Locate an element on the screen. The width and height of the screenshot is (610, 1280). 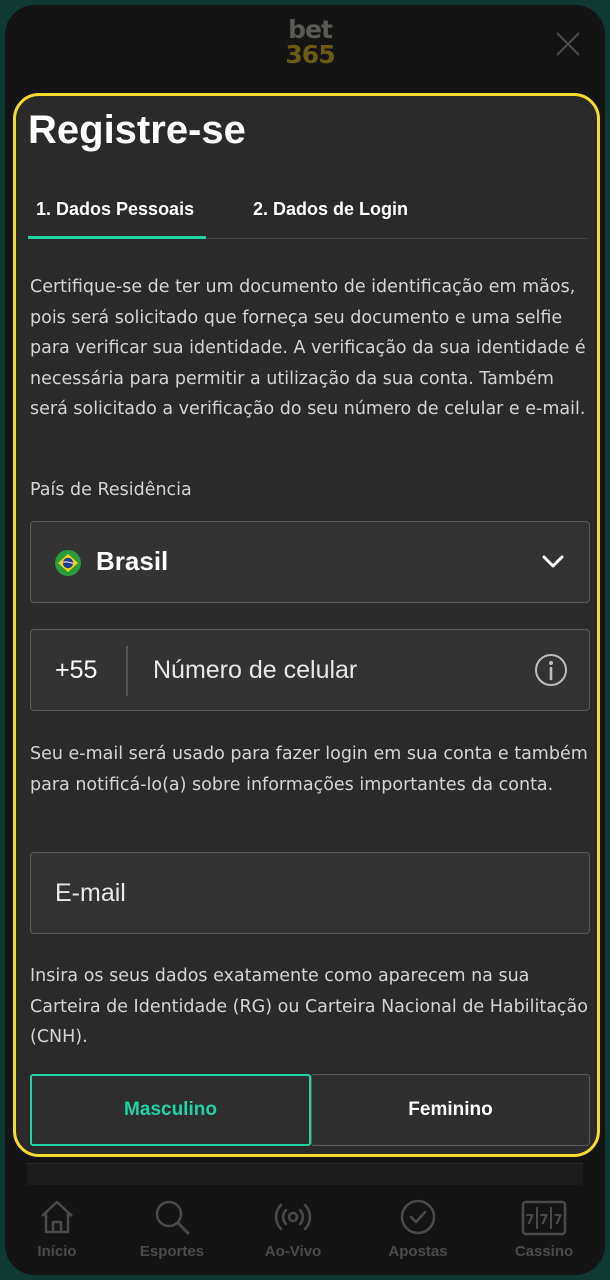
info-icon is located at coordinates (551, 670).